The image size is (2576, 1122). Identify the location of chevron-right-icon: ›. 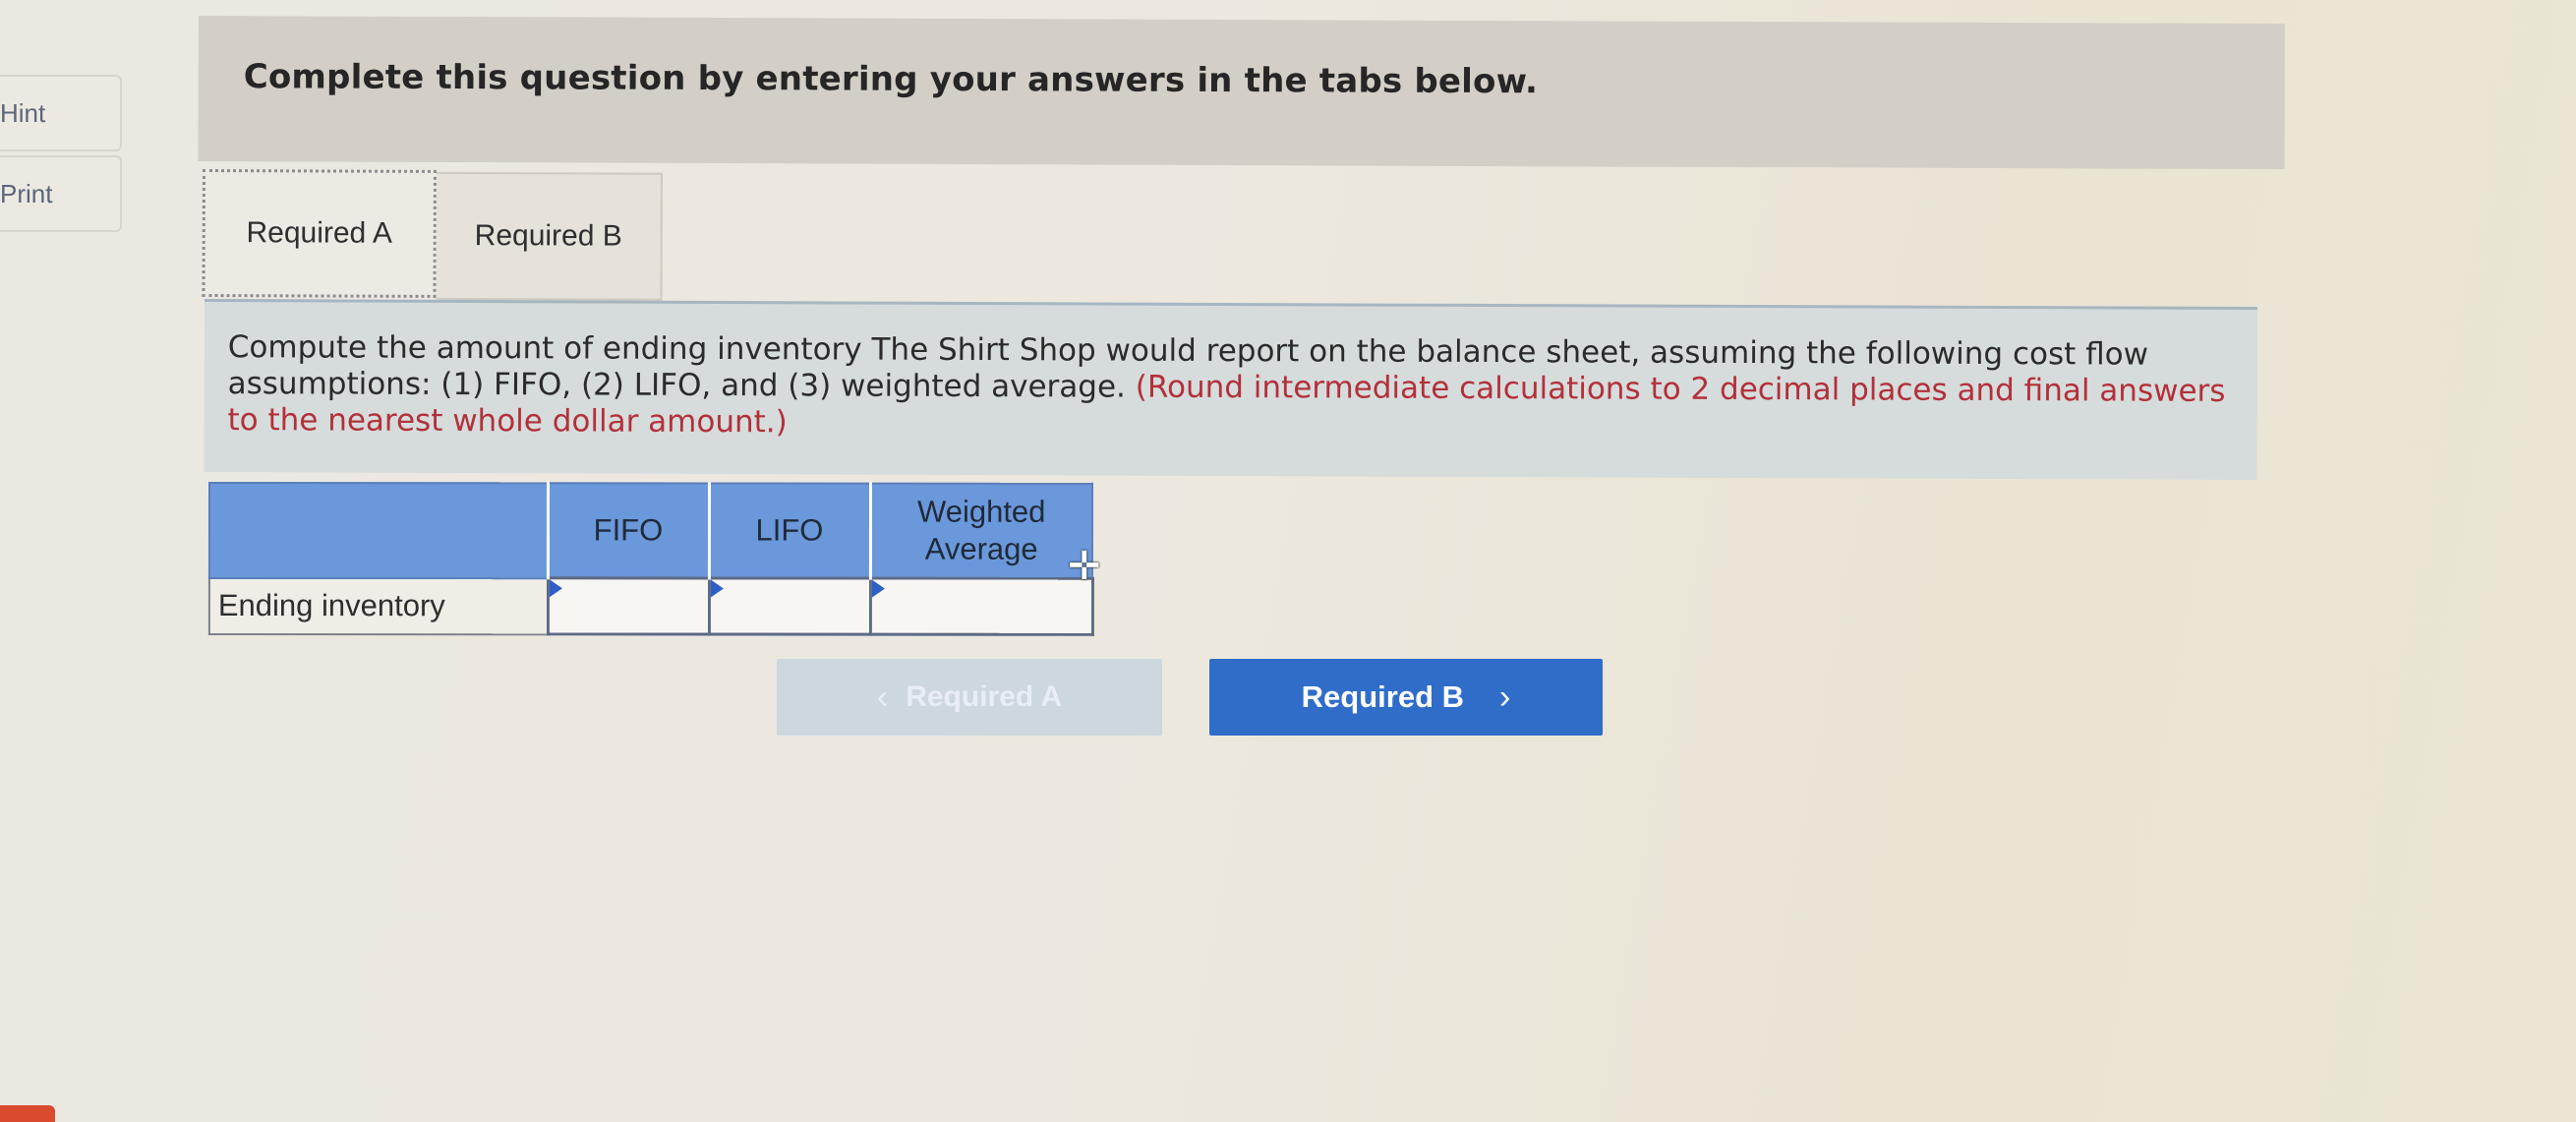
(1505, 697).